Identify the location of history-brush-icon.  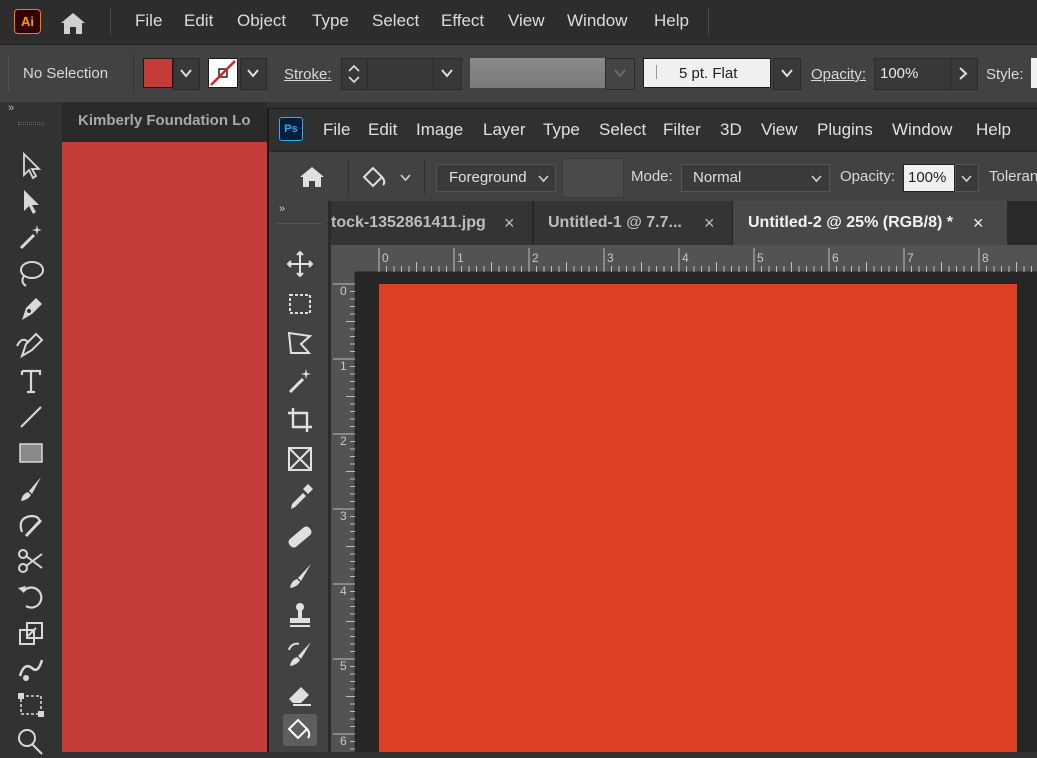
(300, 654).